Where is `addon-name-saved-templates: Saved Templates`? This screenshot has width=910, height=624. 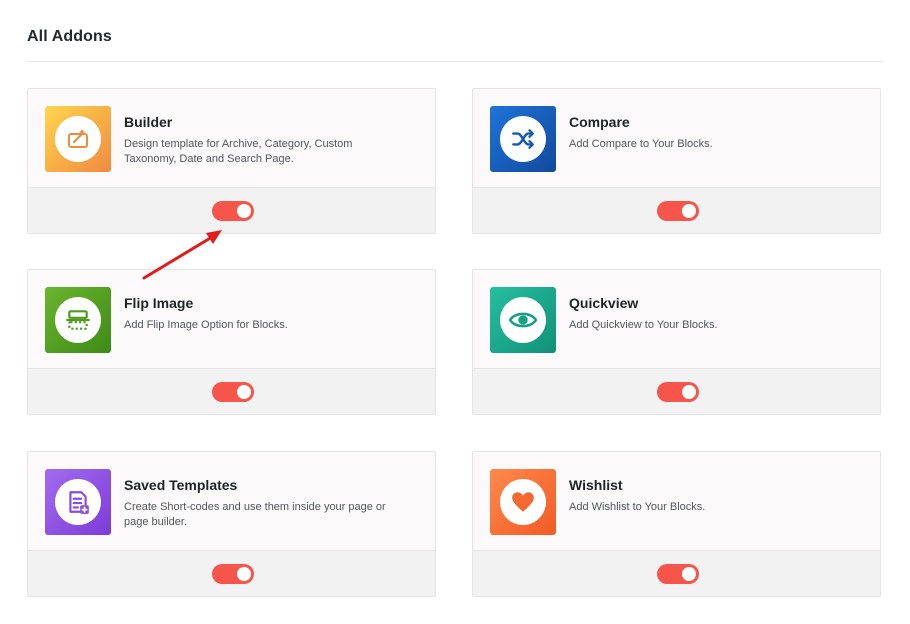 addon-name-saved-templates: Saved Templates is located at coordinates (181, 485).